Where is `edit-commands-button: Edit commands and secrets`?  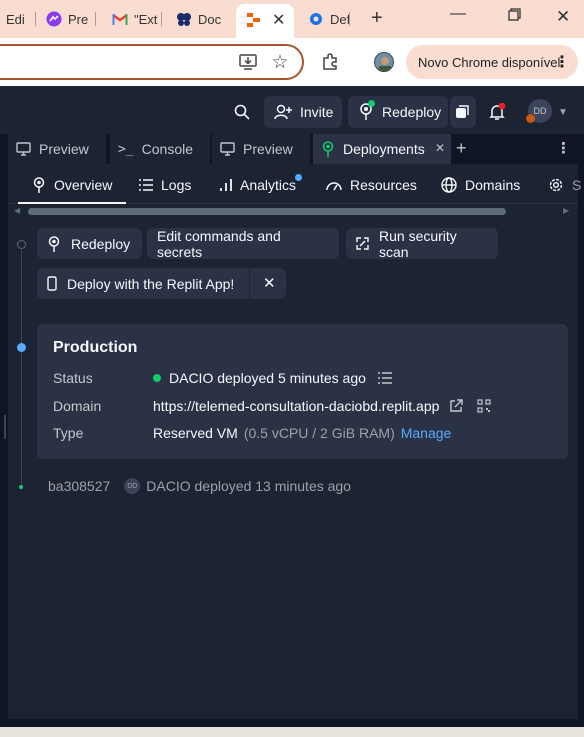 edit-commands-button: Edit commands and secrets is located at coordinates (243, 244).